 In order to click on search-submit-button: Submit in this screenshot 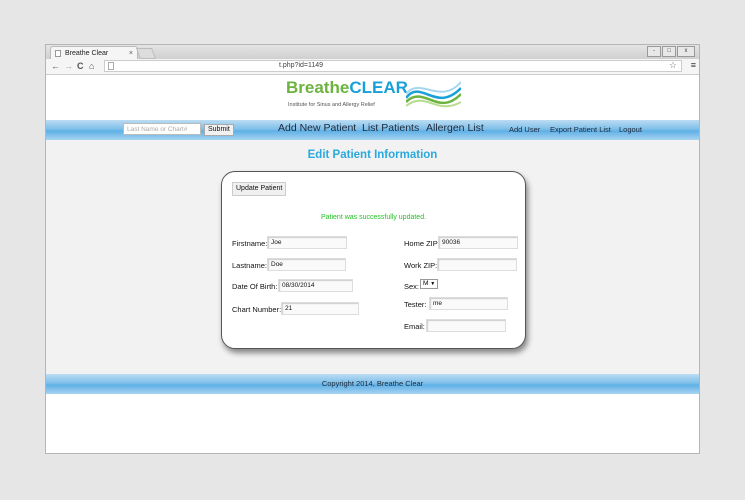, I will do `click(219, 130)`.